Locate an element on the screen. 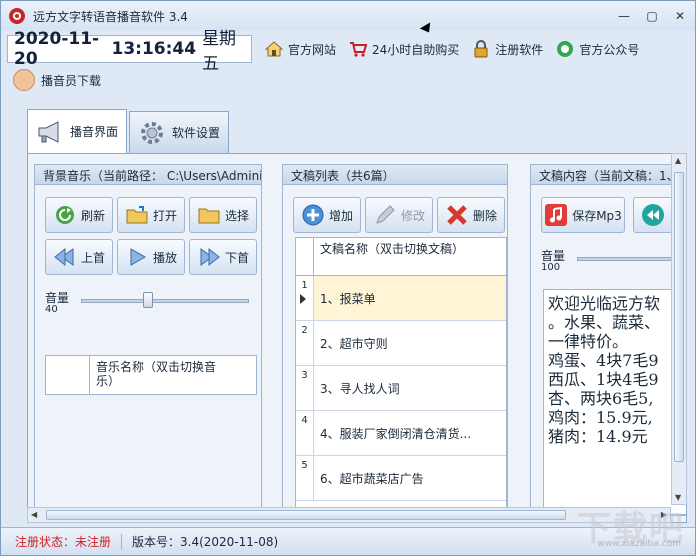  play-icon is located at coordinates (138, 257).